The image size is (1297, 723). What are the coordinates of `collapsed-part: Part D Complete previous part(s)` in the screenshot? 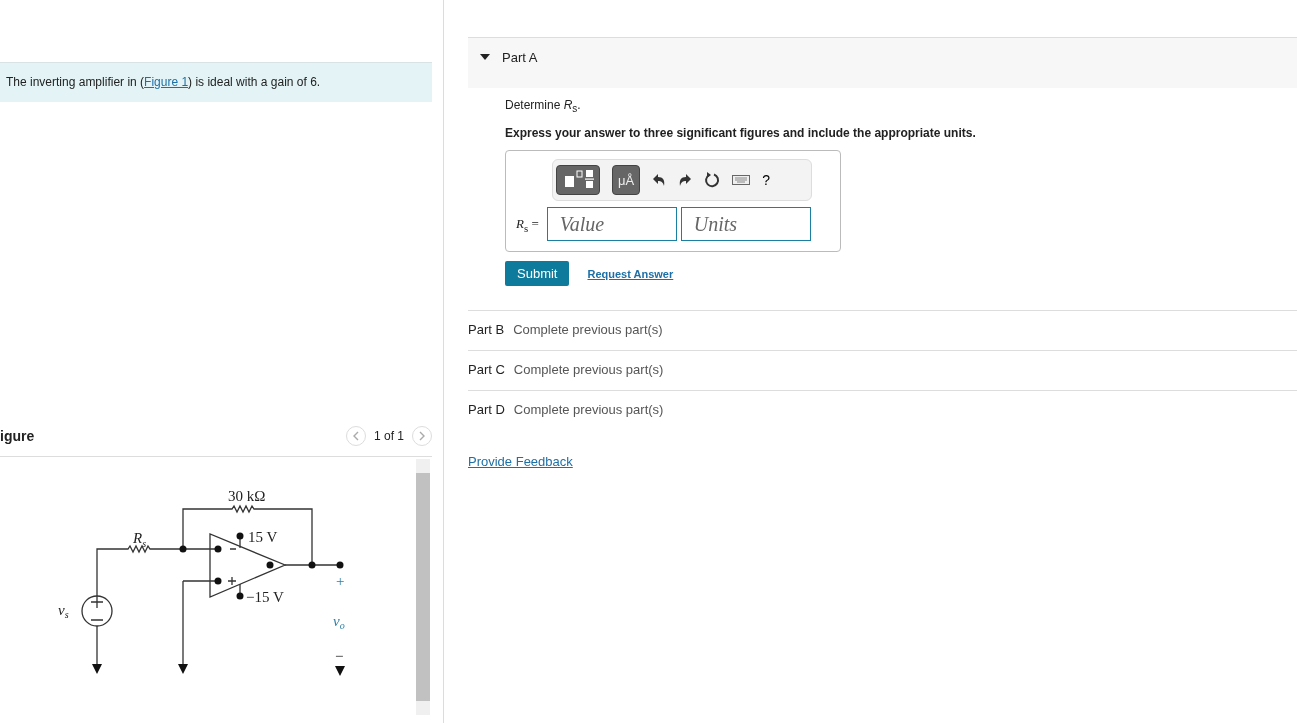 It's located at (882, 410).